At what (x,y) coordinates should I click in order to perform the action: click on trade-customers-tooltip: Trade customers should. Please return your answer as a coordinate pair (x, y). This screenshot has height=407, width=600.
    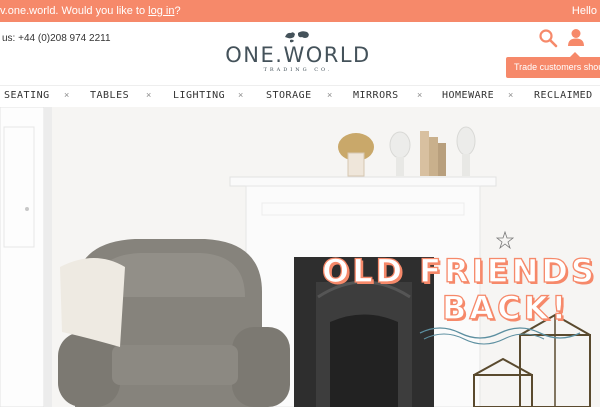
    Looking at the image, I should click on (553, 65).